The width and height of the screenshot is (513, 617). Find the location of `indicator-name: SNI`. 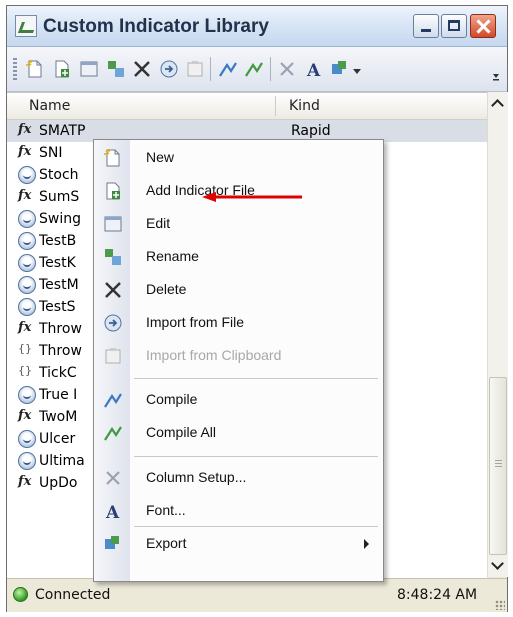

indicator-name: SNI is located at coordinates (51, 153).